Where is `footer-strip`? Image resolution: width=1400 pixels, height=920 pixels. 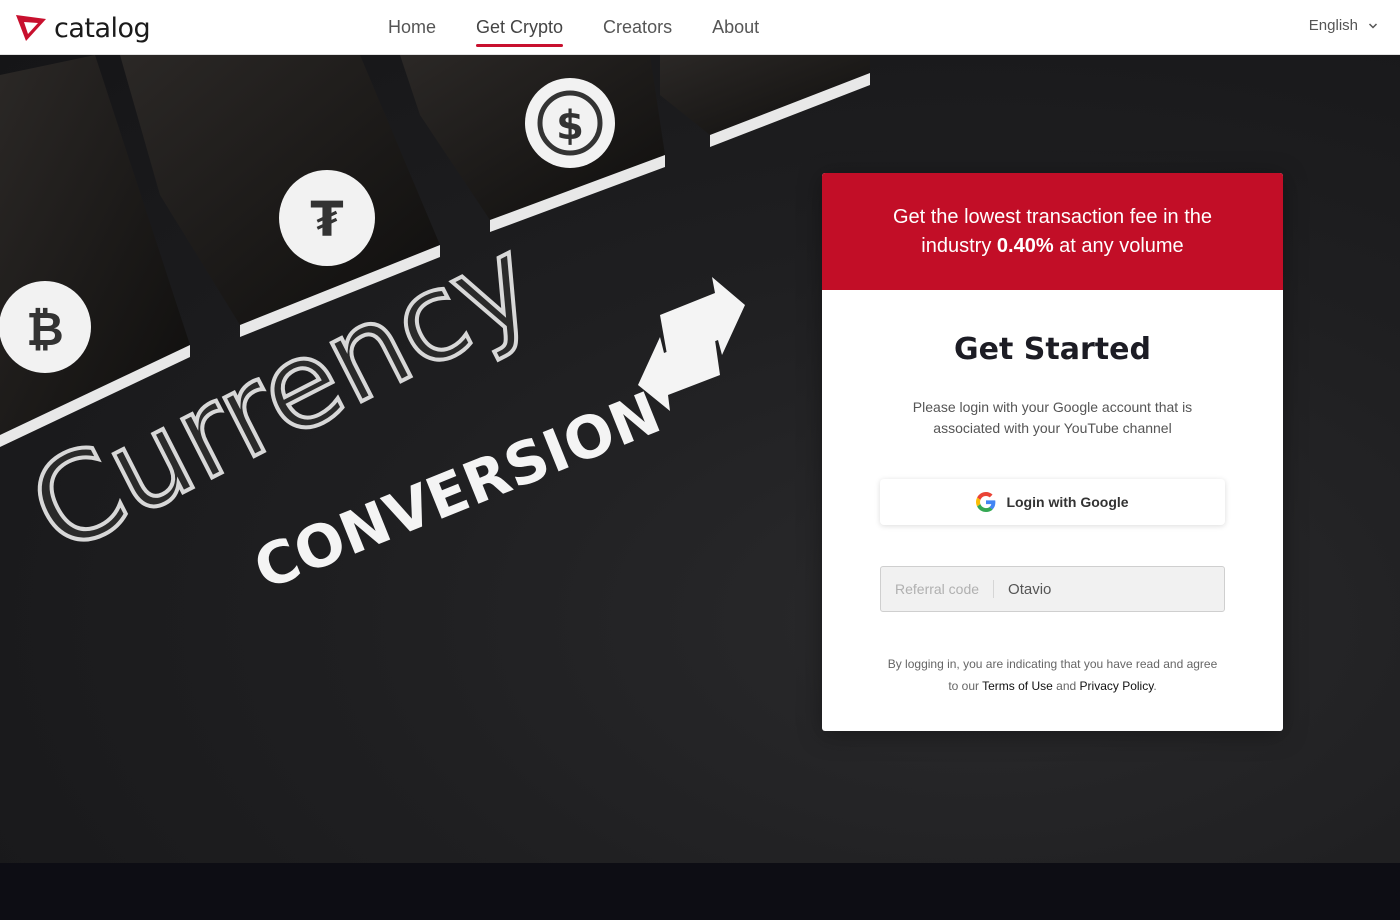
footer-strip is located at coordinates (700, 891).